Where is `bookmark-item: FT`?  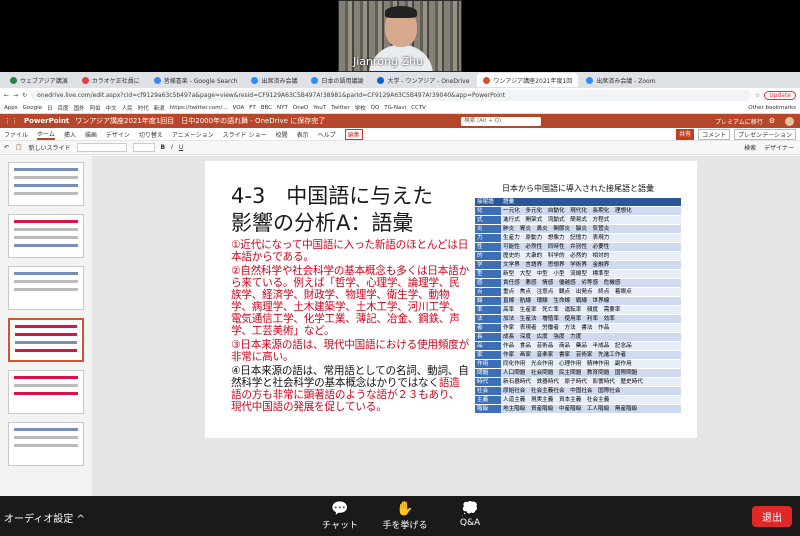
bookmark-item: FT is located at coordinates (252, 108).